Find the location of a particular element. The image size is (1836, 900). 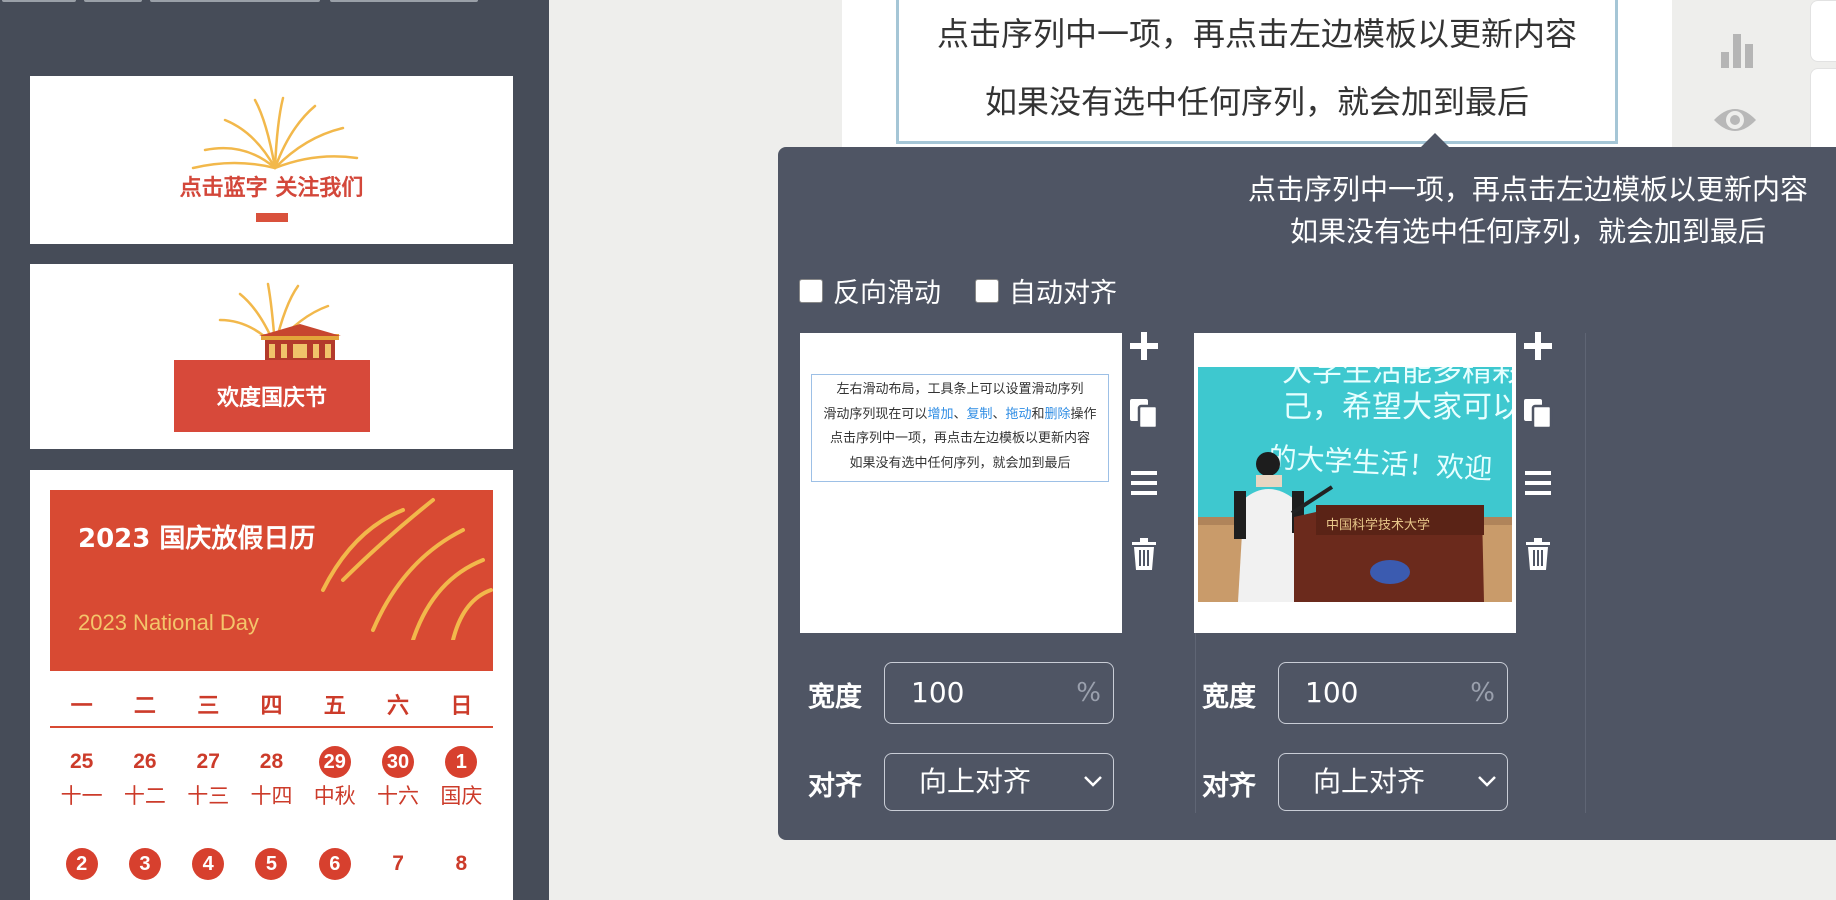

hint-line: 点击序列中一项，再点击左边模板以更新内容 is located at coordinates (1527, 189).